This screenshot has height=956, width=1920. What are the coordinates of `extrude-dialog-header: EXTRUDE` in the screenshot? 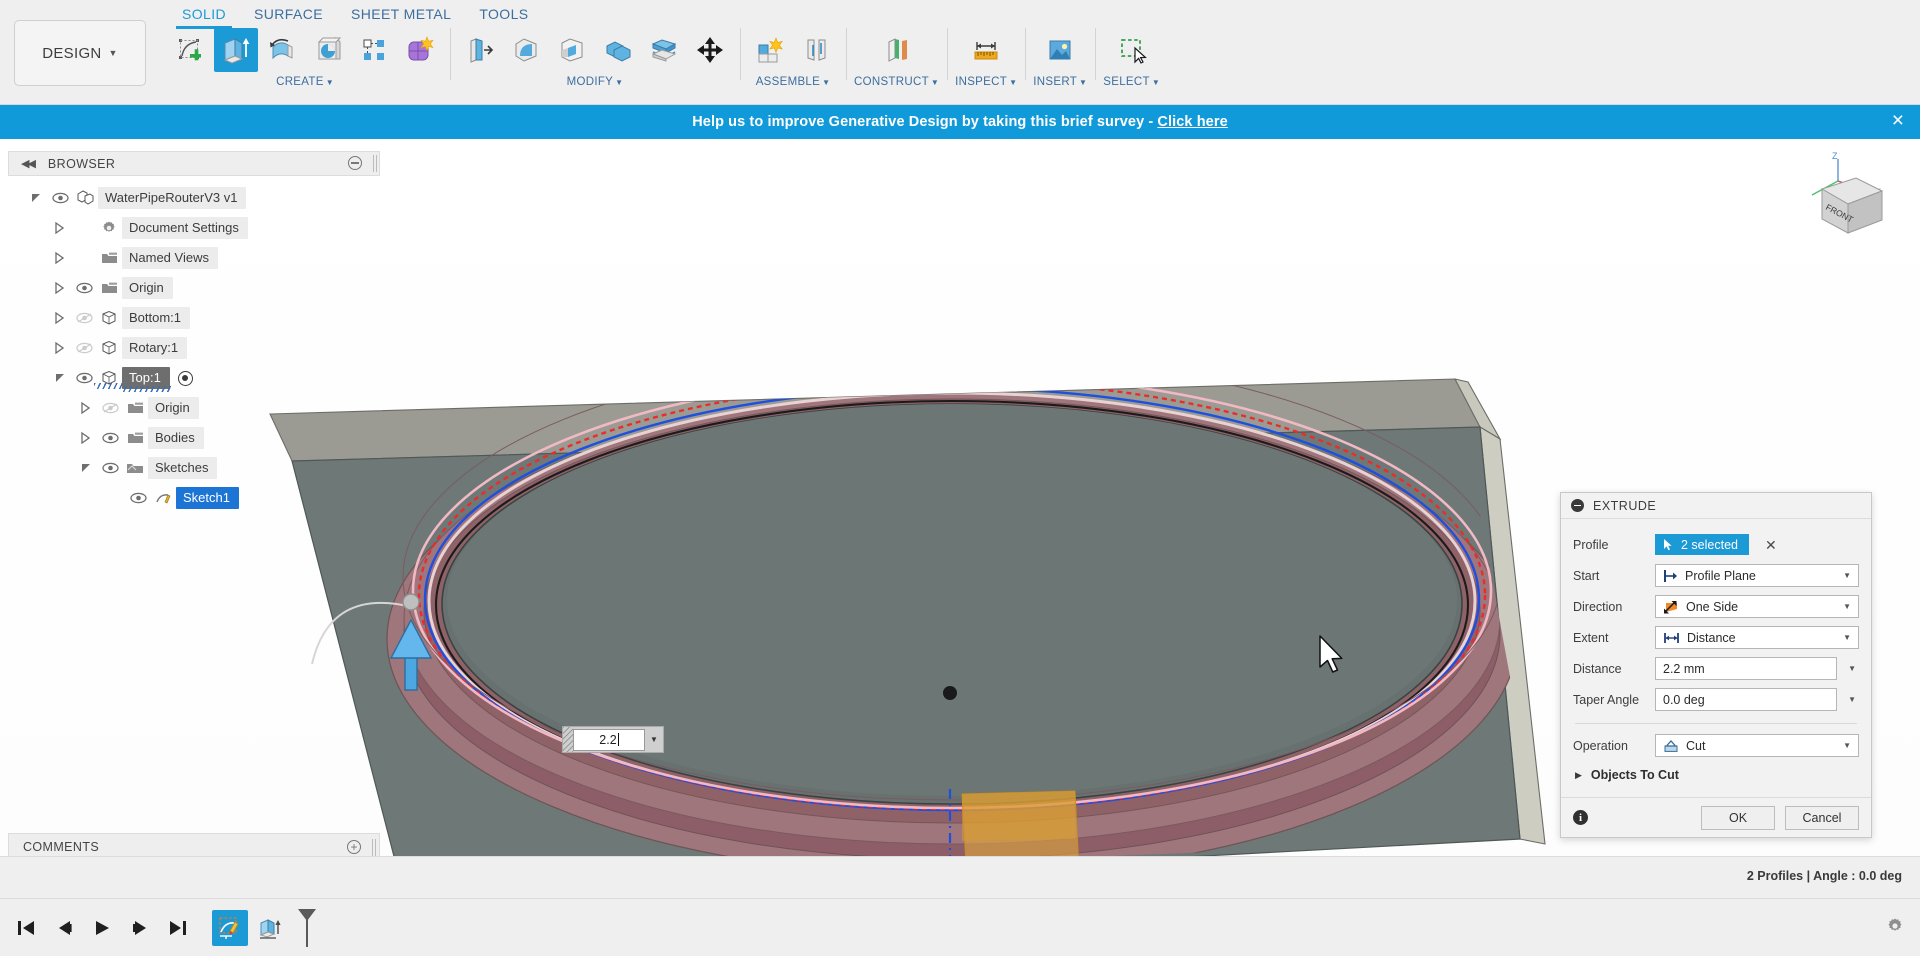 It's located at (1716, 506).